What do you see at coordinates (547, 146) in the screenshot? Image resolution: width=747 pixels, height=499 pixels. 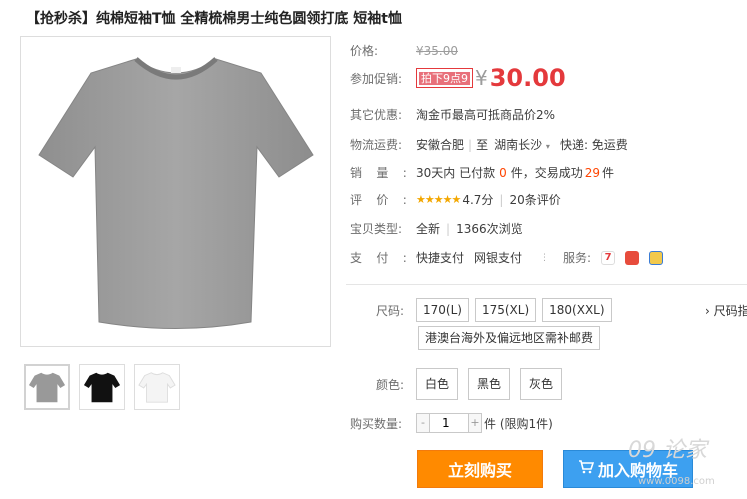 I see `chevron-down-icon: ▾` at bounding box center [547, 146].